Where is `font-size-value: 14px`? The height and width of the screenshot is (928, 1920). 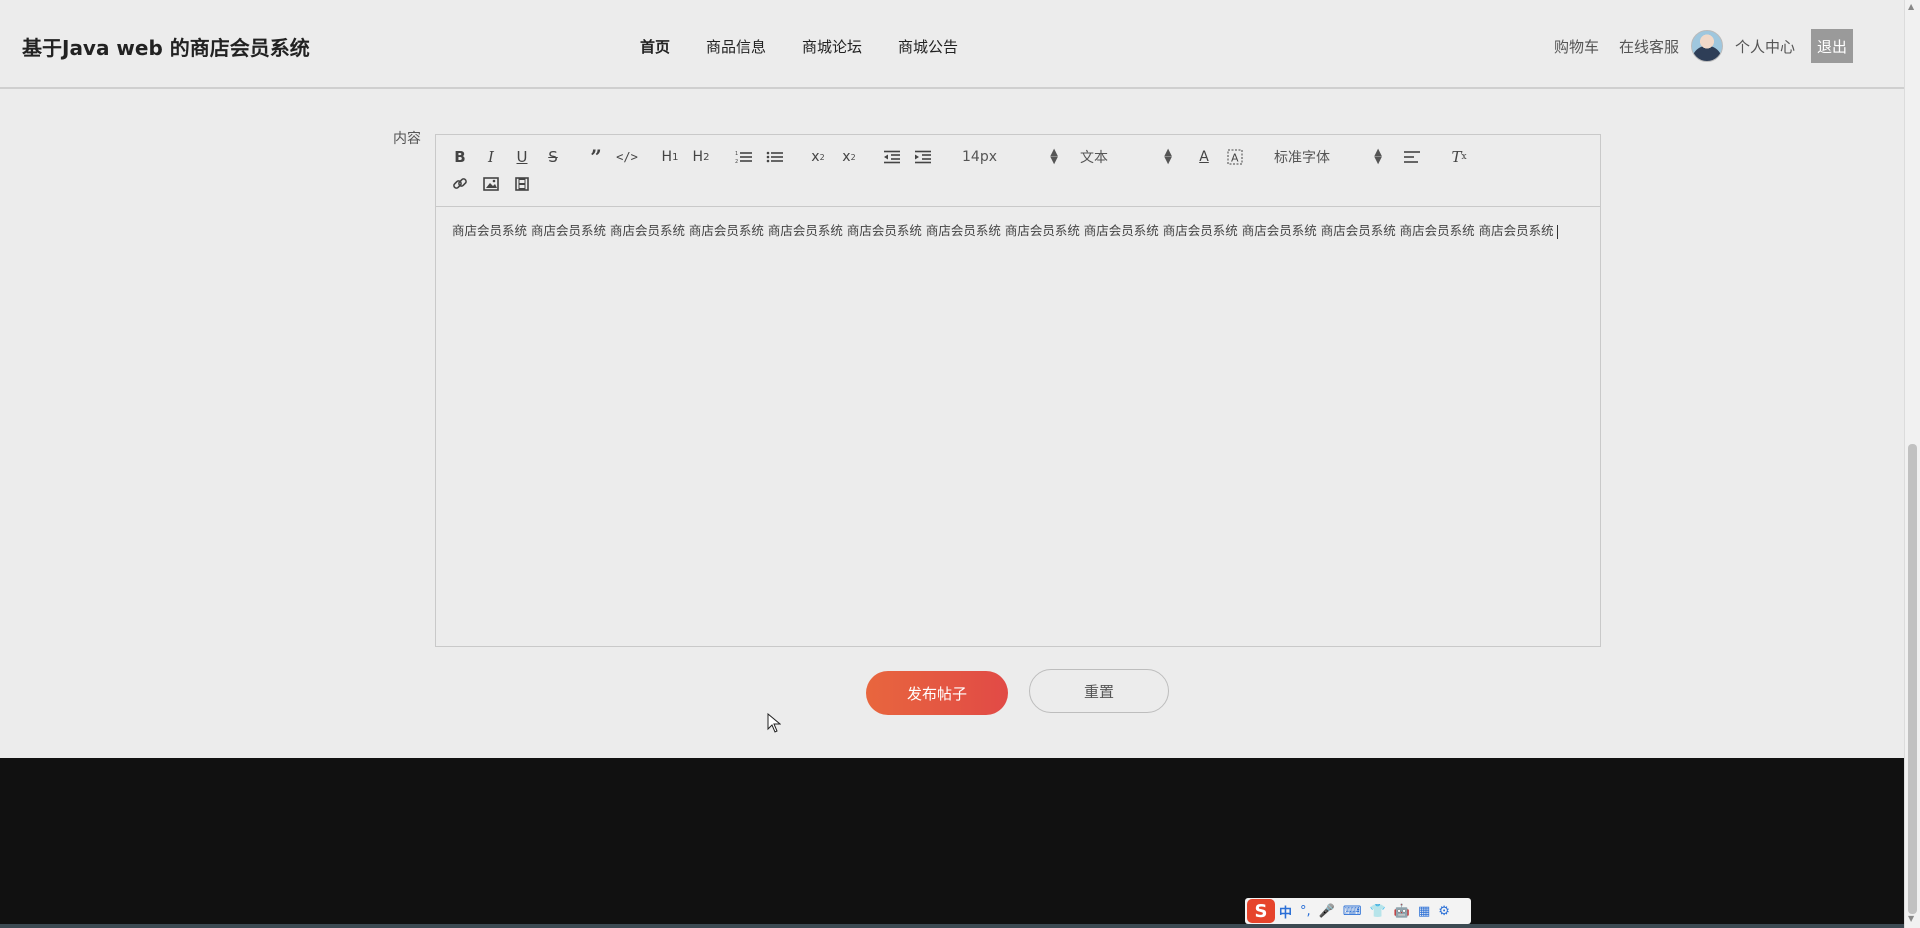
font-size-value: 14px is located at coordinates (979, 157).